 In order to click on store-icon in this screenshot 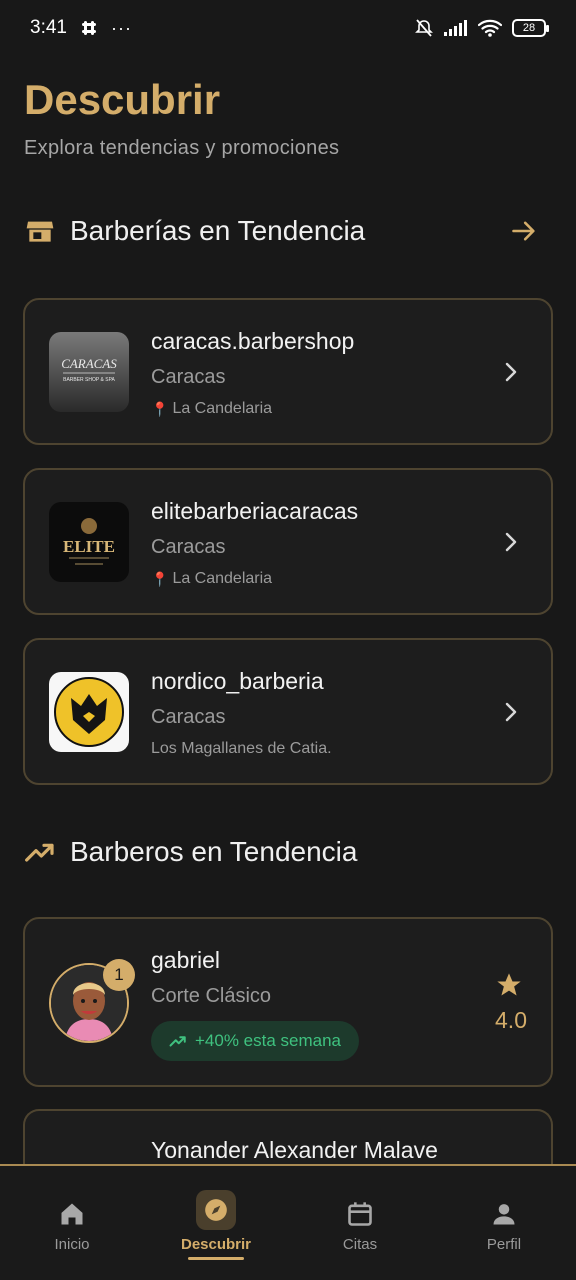, I will do `click(40, 231)`.